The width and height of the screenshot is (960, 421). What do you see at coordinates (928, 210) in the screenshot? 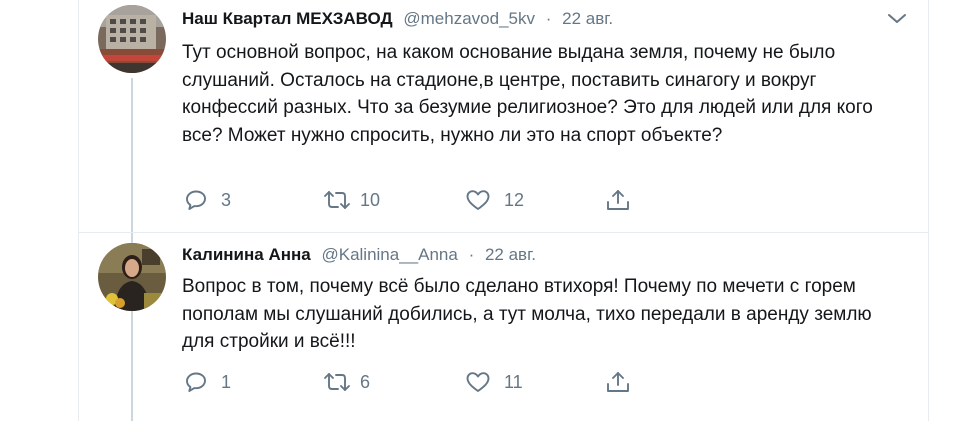
I see `timeline-border-right` at bounding box center [928, 210].